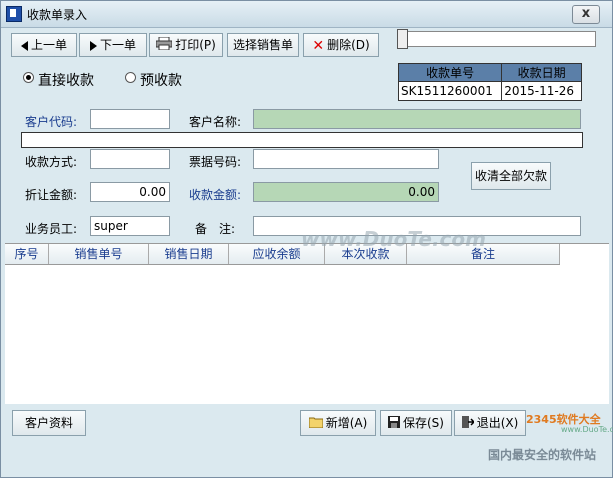 The width and height of the screenshot is (613, 478). I want to click on slider-handle, so click(402, 39).